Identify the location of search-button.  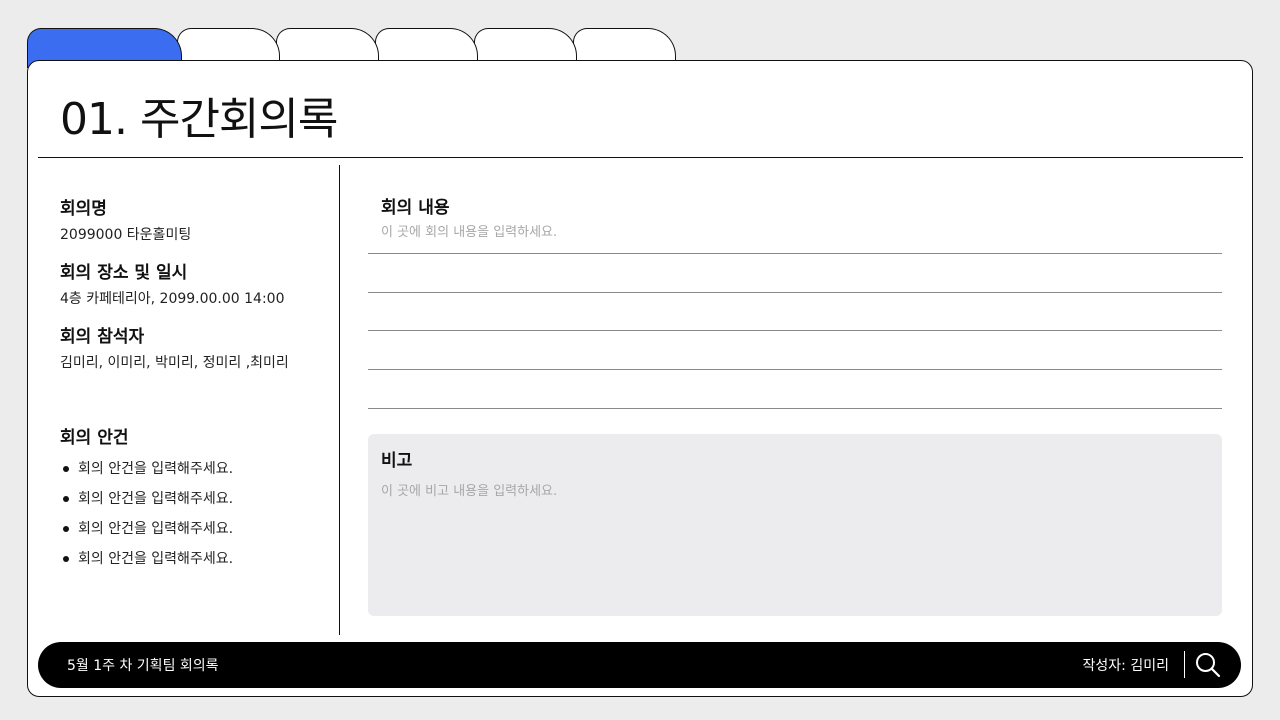
(1208, 665).